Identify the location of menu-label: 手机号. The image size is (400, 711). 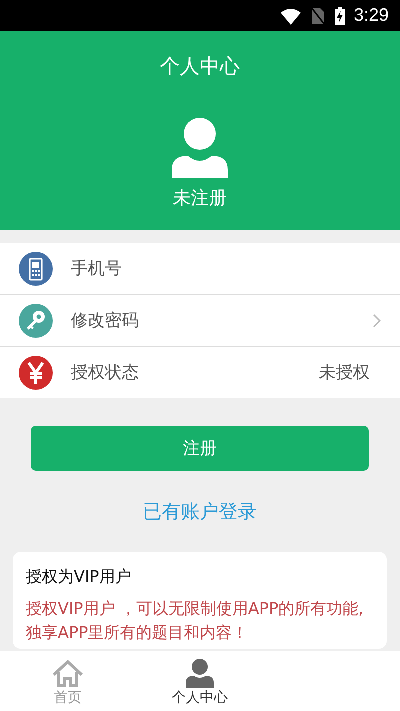
(97, 269).